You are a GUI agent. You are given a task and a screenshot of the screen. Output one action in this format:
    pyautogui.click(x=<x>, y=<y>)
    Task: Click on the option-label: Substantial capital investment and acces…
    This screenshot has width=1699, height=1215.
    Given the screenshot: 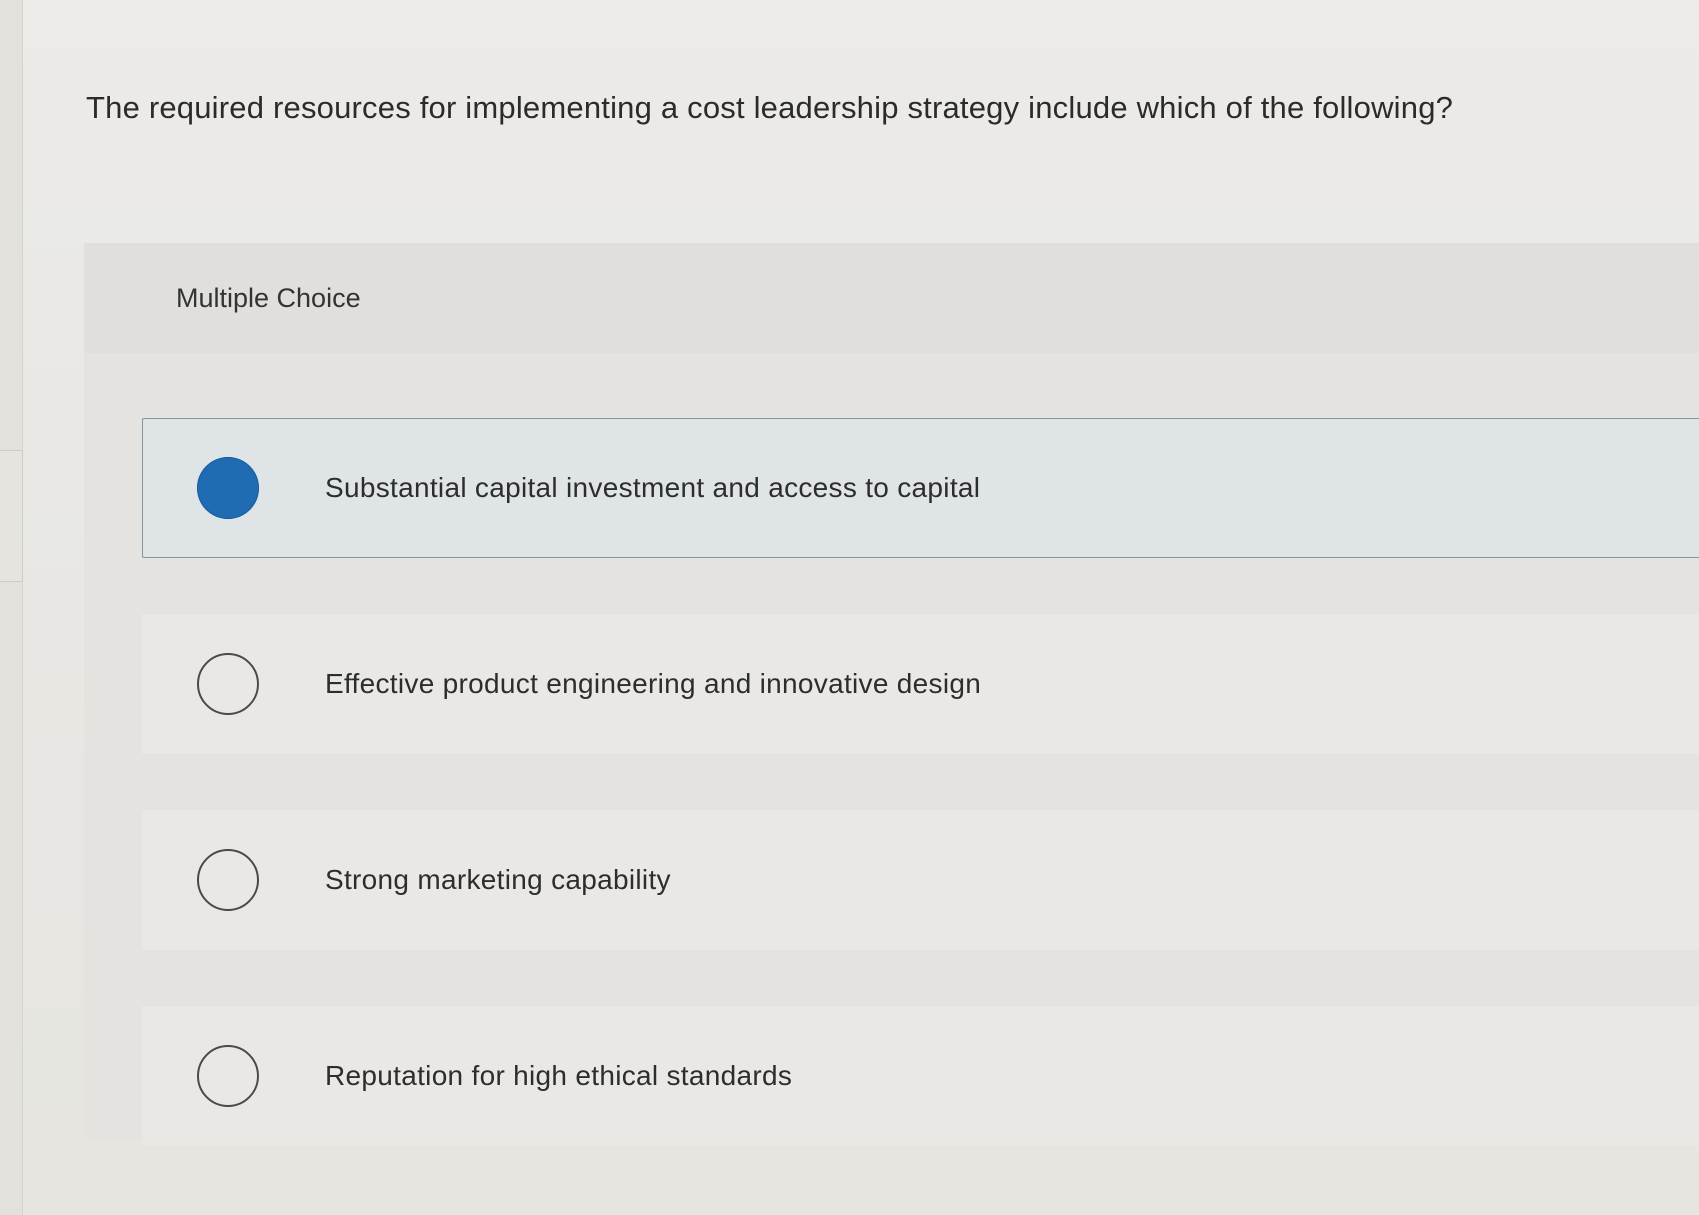 What is the action you would take?
    pyautogui.click(x=653, y=487)
    